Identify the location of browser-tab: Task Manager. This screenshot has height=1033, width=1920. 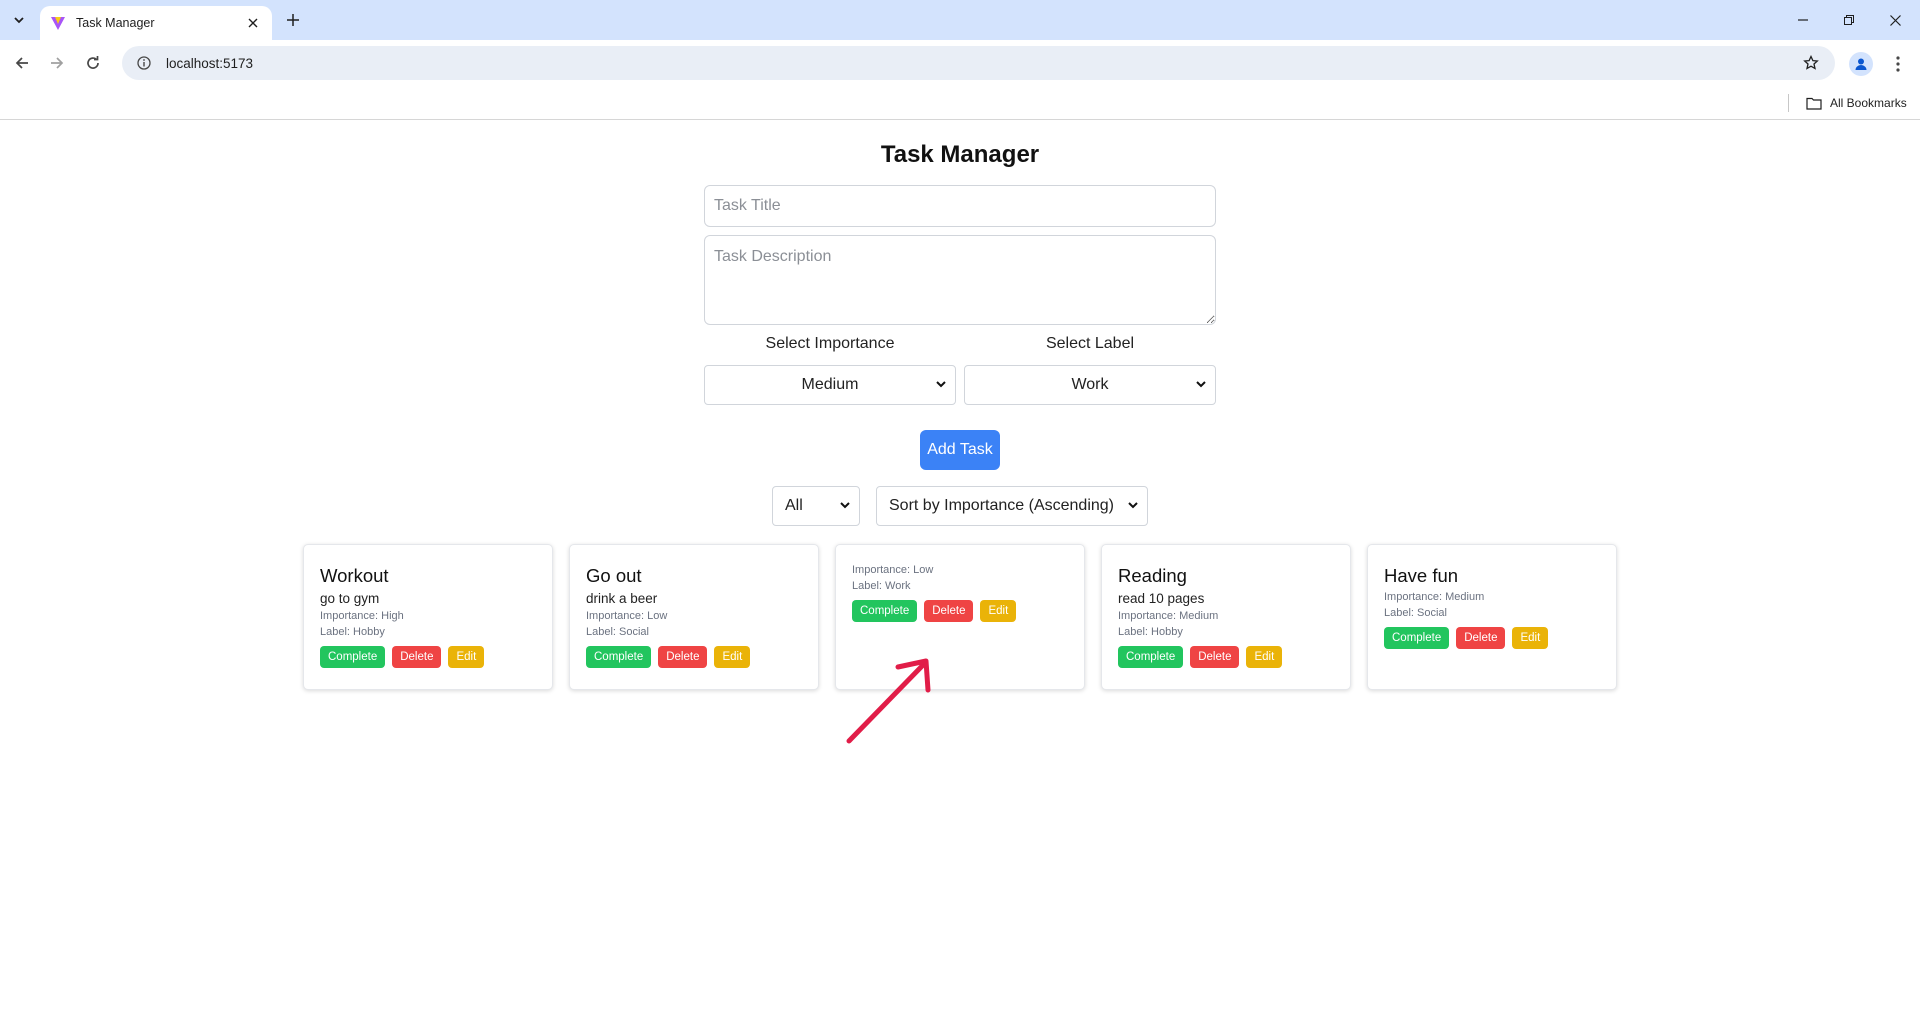
(156, 23).